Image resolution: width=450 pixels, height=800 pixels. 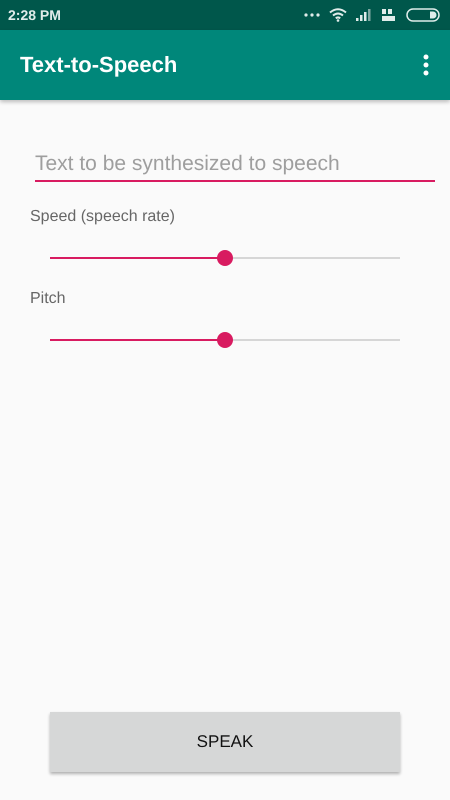 What do you see at coordinates (338, 15) in the screenshot?
I see `wifi-icon` at bounding box center [338, 15].